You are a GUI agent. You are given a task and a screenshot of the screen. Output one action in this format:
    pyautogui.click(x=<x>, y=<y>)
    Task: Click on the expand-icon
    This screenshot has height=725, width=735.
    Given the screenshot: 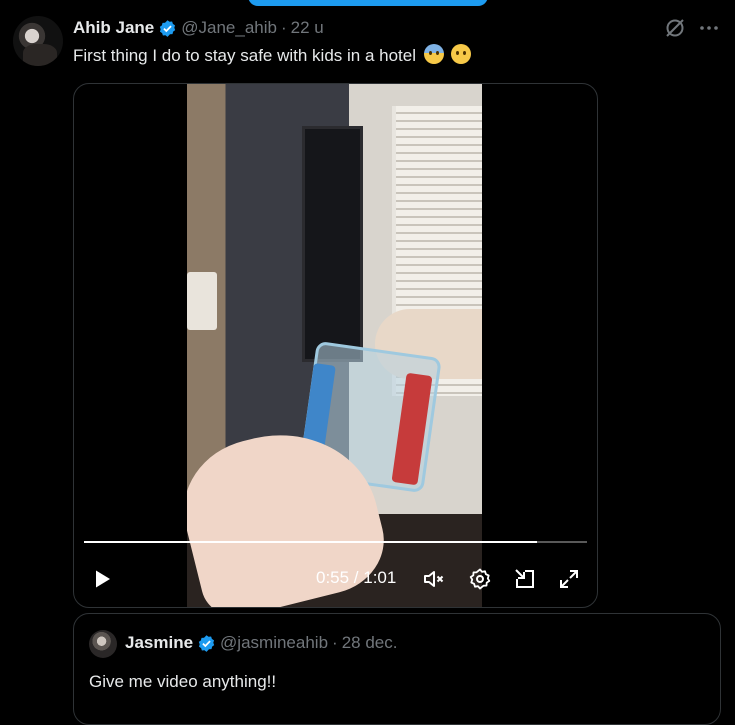 What is the action you would take?
    pyautogui.click(x=569, y=579)
    